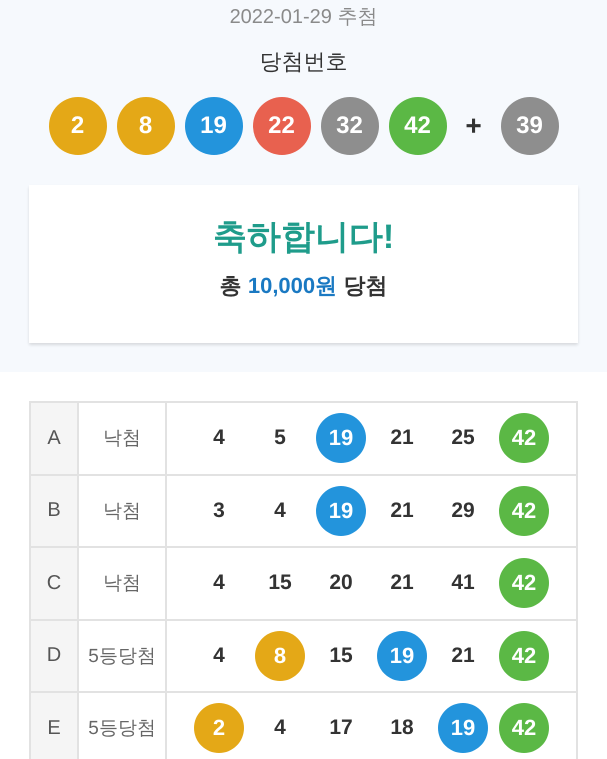 The image size is (607, 759). What do you see at coordinates (55, 438) in the screenshot?
I see `row-label-cell: A` at bounding box center [55, 438].